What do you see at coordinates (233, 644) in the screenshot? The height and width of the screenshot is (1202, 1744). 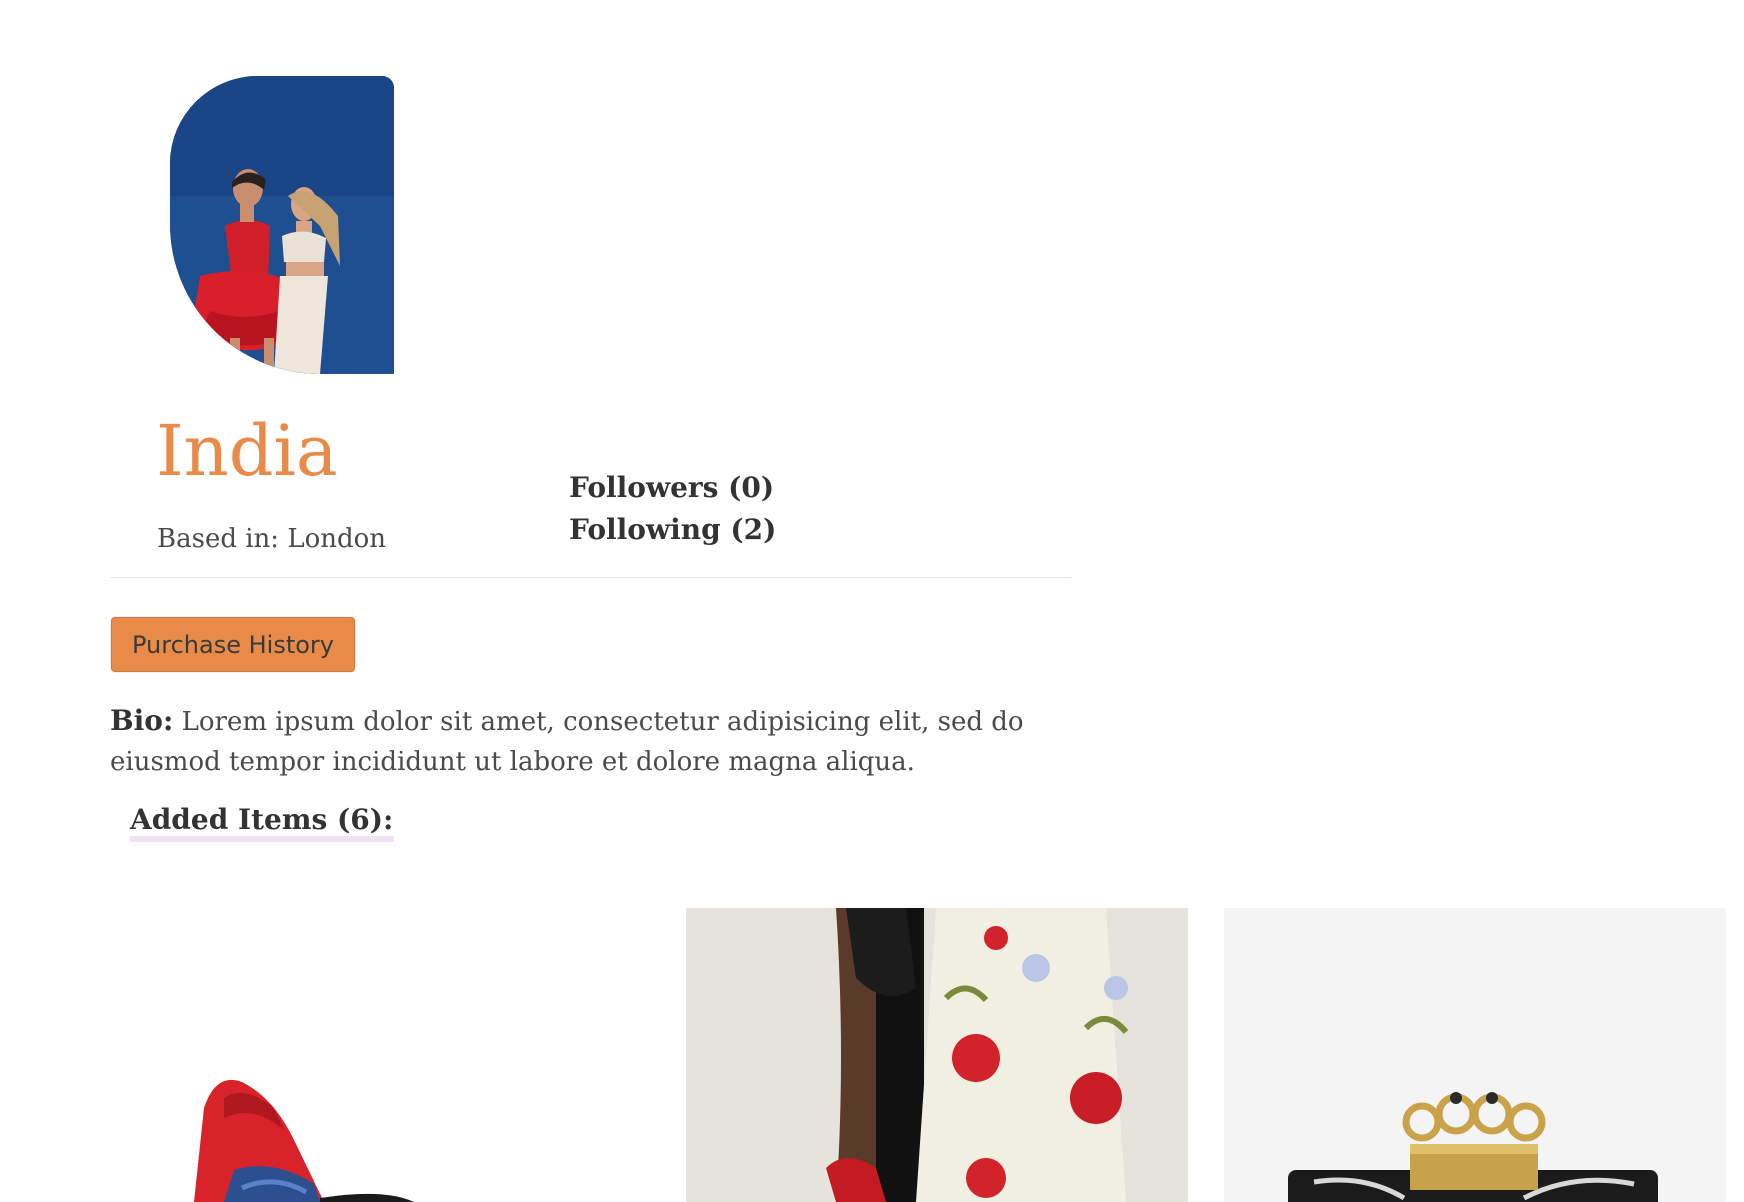 I see `purchase-history-button: Purchase History` at bounding box center [233, 644].